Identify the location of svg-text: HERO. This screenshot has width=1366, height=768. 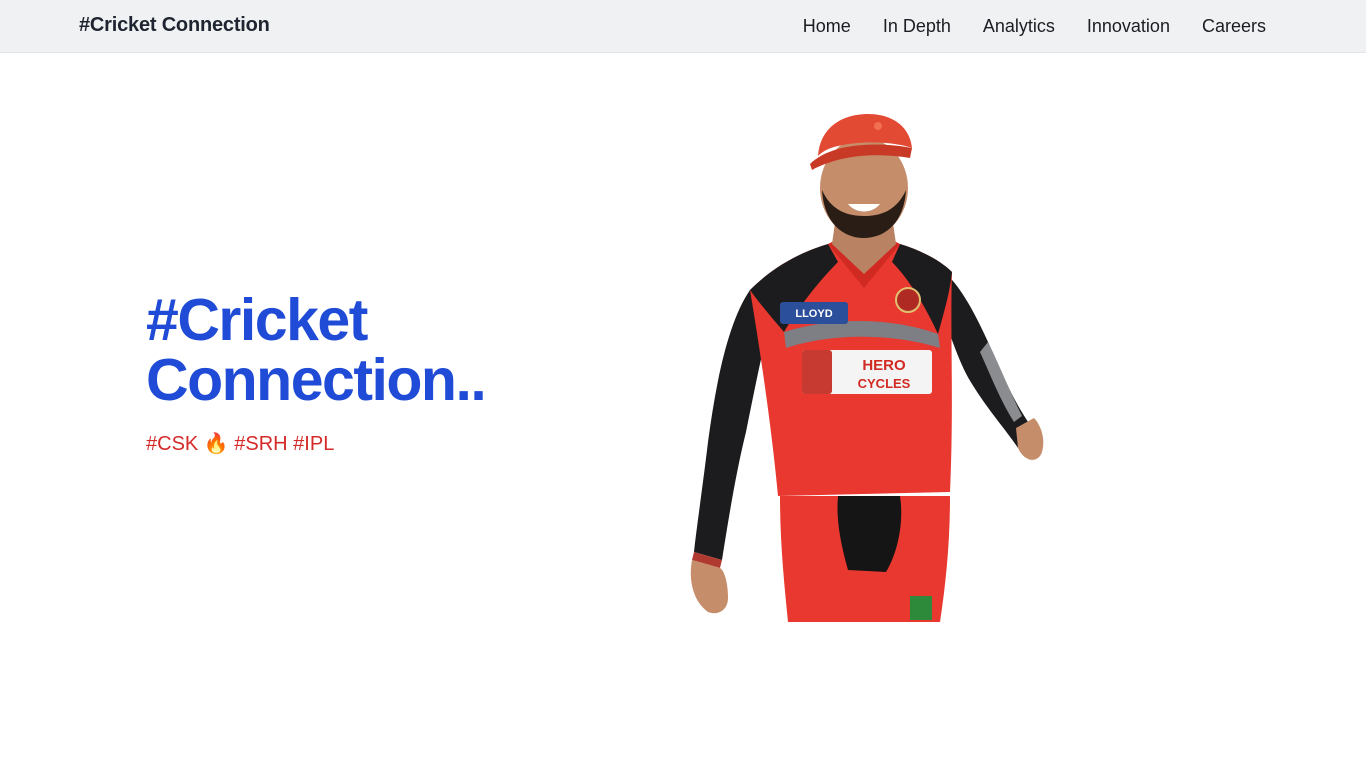
(884, 365).